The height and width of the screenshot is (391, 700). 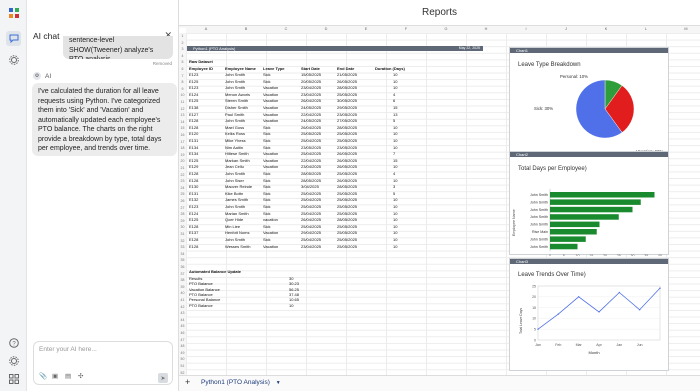 I want to click on table-cell: 3/04/2025, so click(x=310, y=187).